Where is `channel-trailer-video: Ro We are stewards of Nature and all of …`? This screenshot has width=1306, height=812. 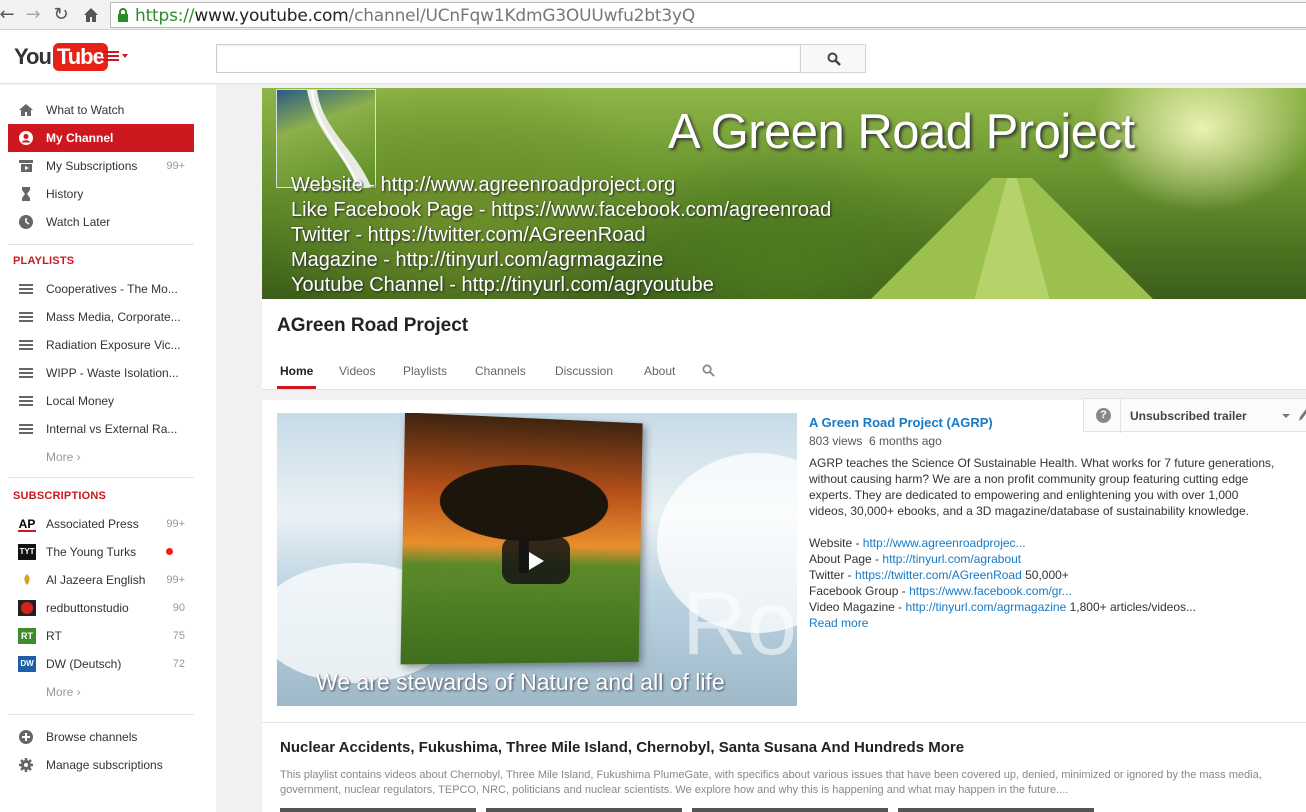 channel-trailer-video: Ro We are stewards of Nature and all of … is located at coordinates (537, 559).